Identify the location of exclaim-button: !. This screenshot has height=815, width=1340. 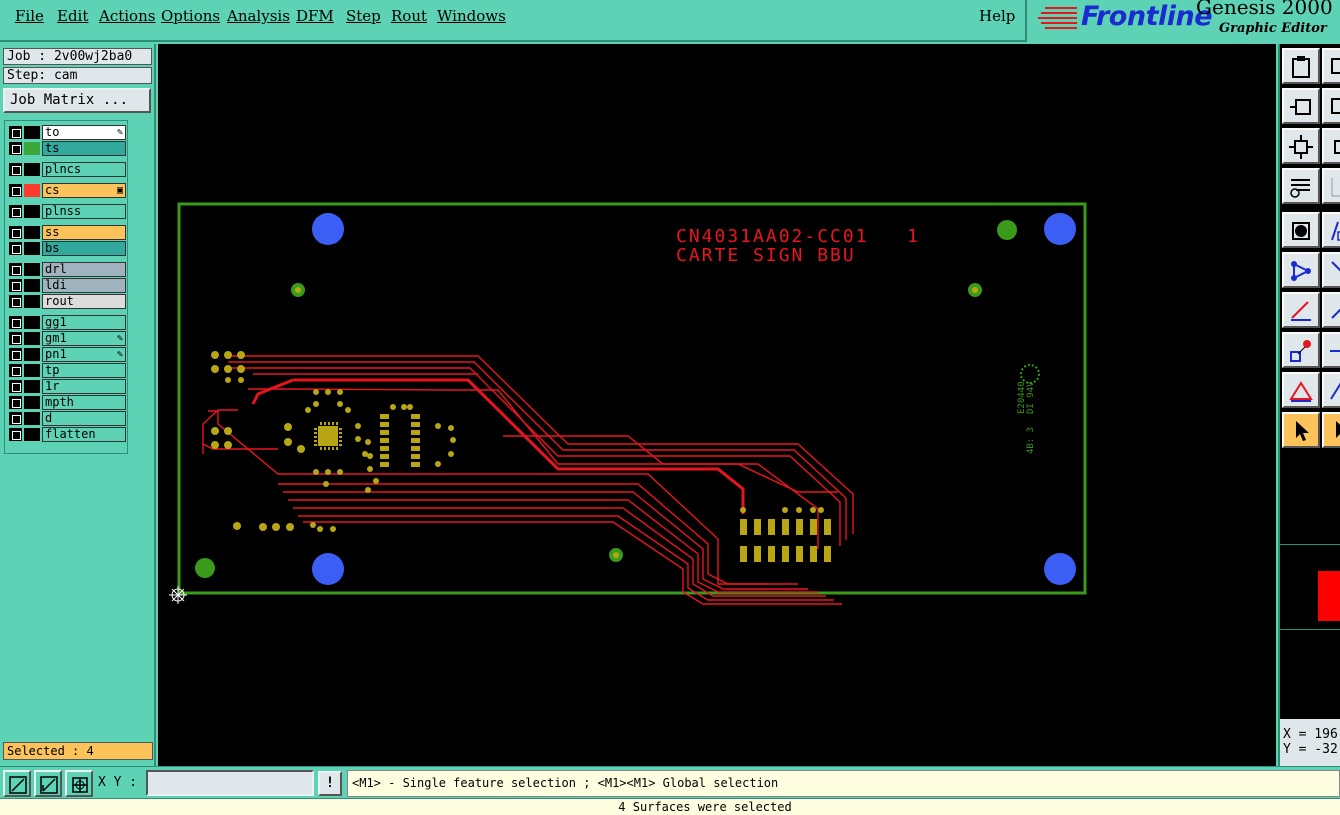
(330, 783).